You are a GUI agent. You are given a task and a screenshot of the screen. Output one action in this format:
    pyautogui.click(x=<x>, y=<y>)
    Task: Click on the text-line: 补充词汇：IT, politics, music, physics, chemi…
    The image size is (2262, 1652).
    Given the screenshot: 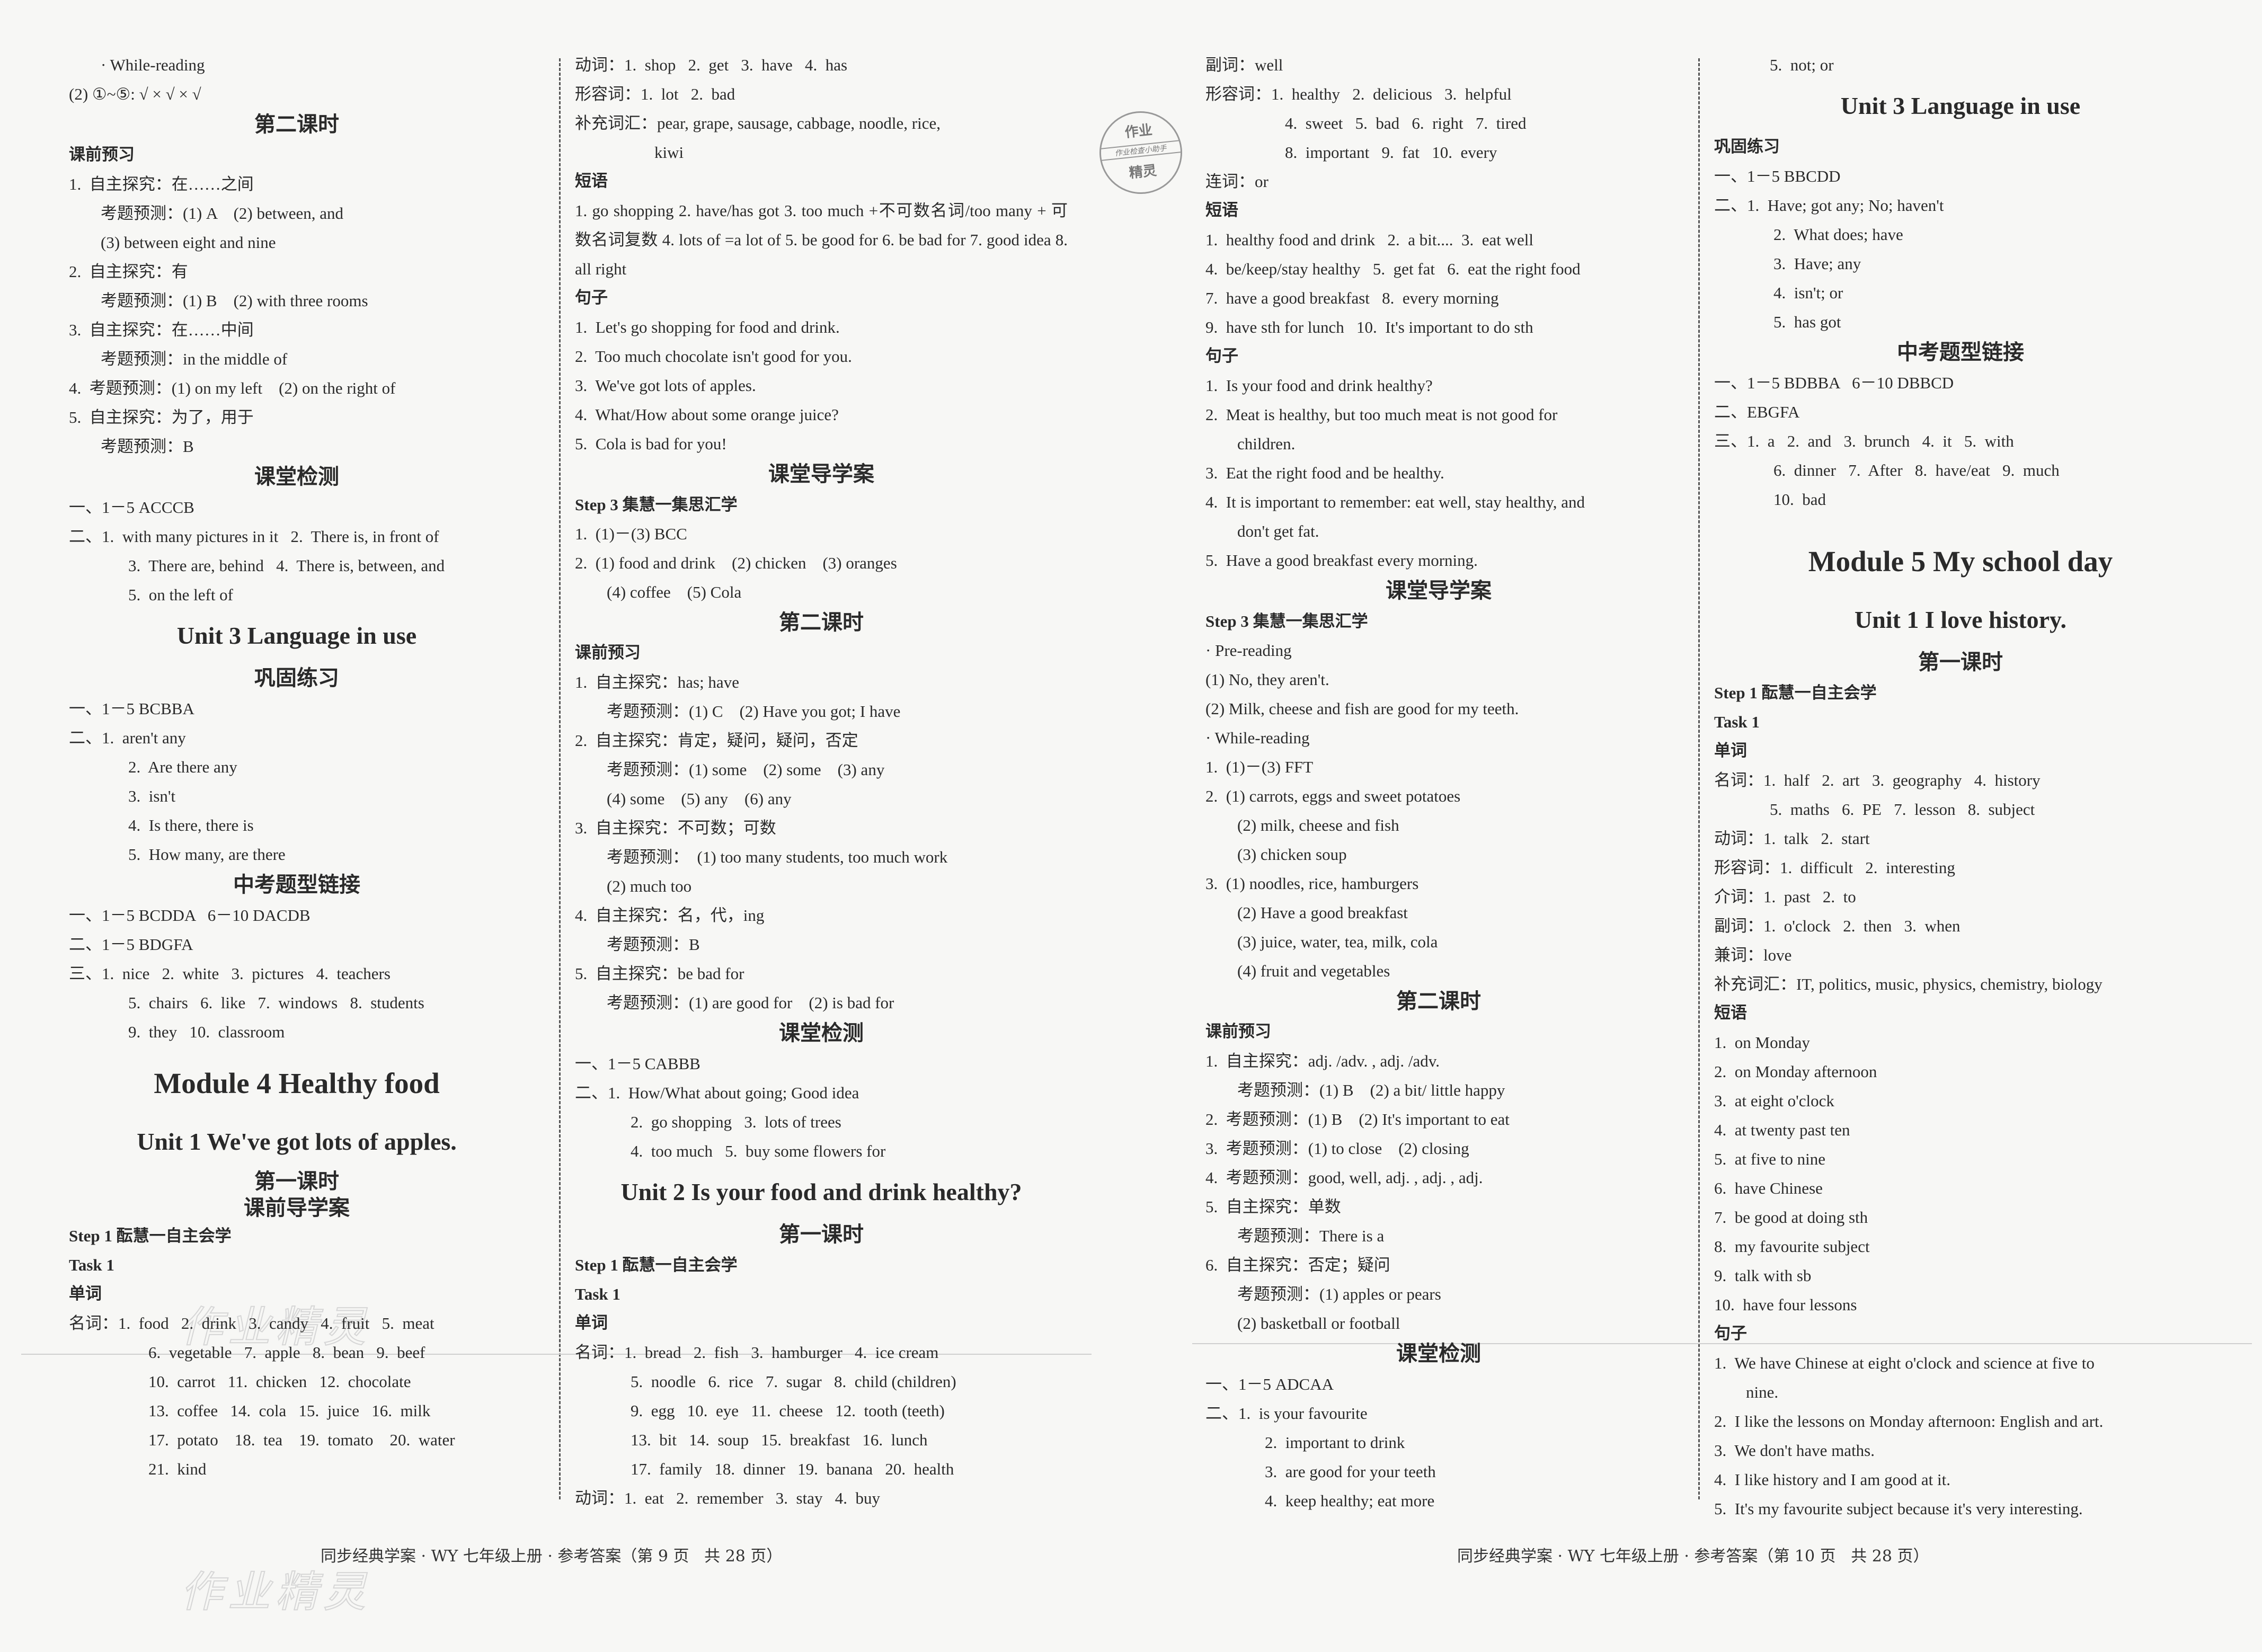 What is the action you would take?
    pyautogui.click(x=1908, y=984)
    